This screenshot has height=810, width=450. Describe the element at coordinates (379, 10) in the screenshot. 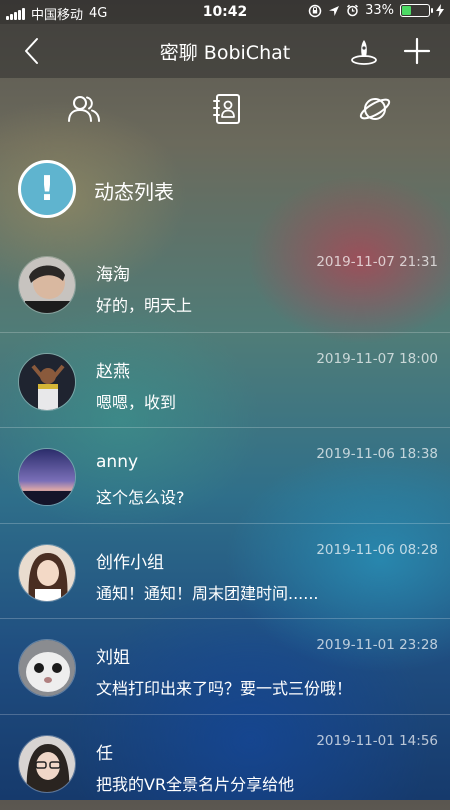

I see `battery-percent: 33%` at that location.